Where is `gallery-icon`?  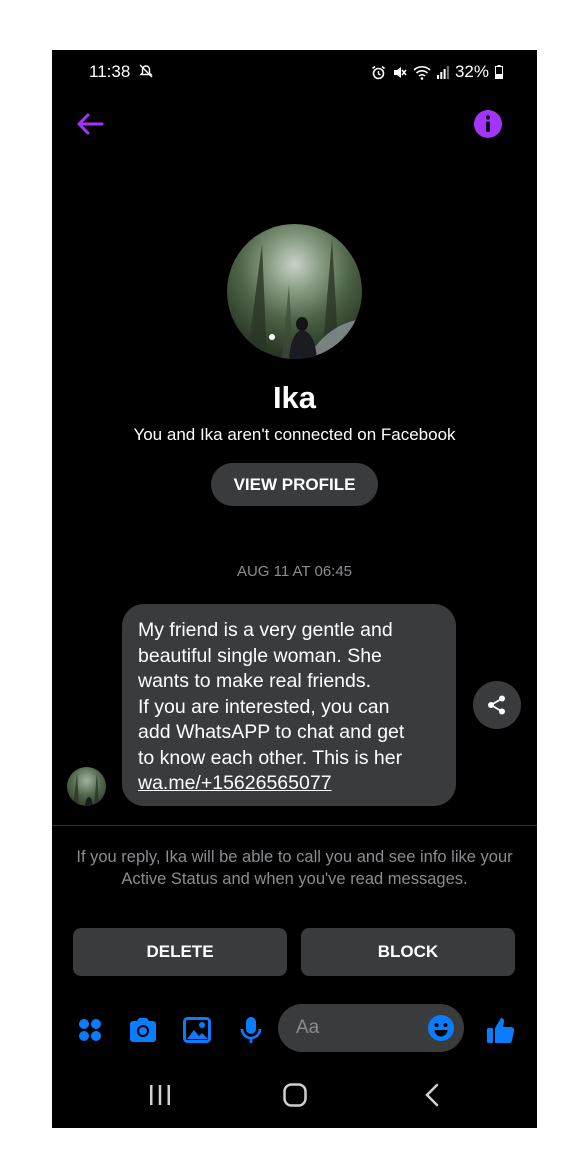 gallery-icon is located at coordinates (197, 1030).